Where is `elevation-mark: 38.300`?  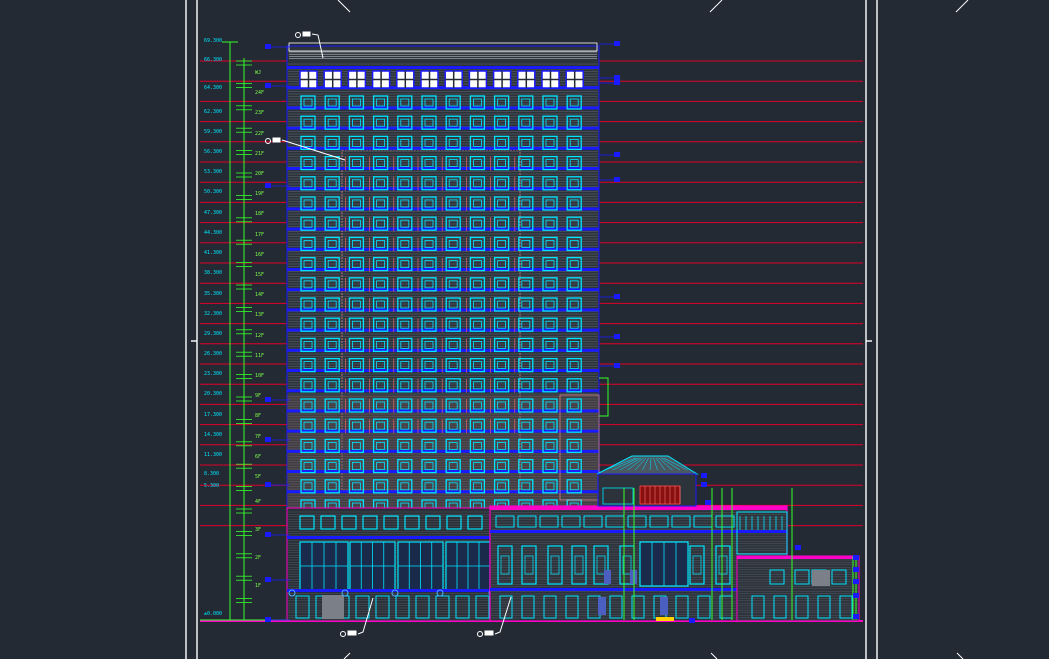 elevation-mark: 38.300 is located at coordinates (213, 273).